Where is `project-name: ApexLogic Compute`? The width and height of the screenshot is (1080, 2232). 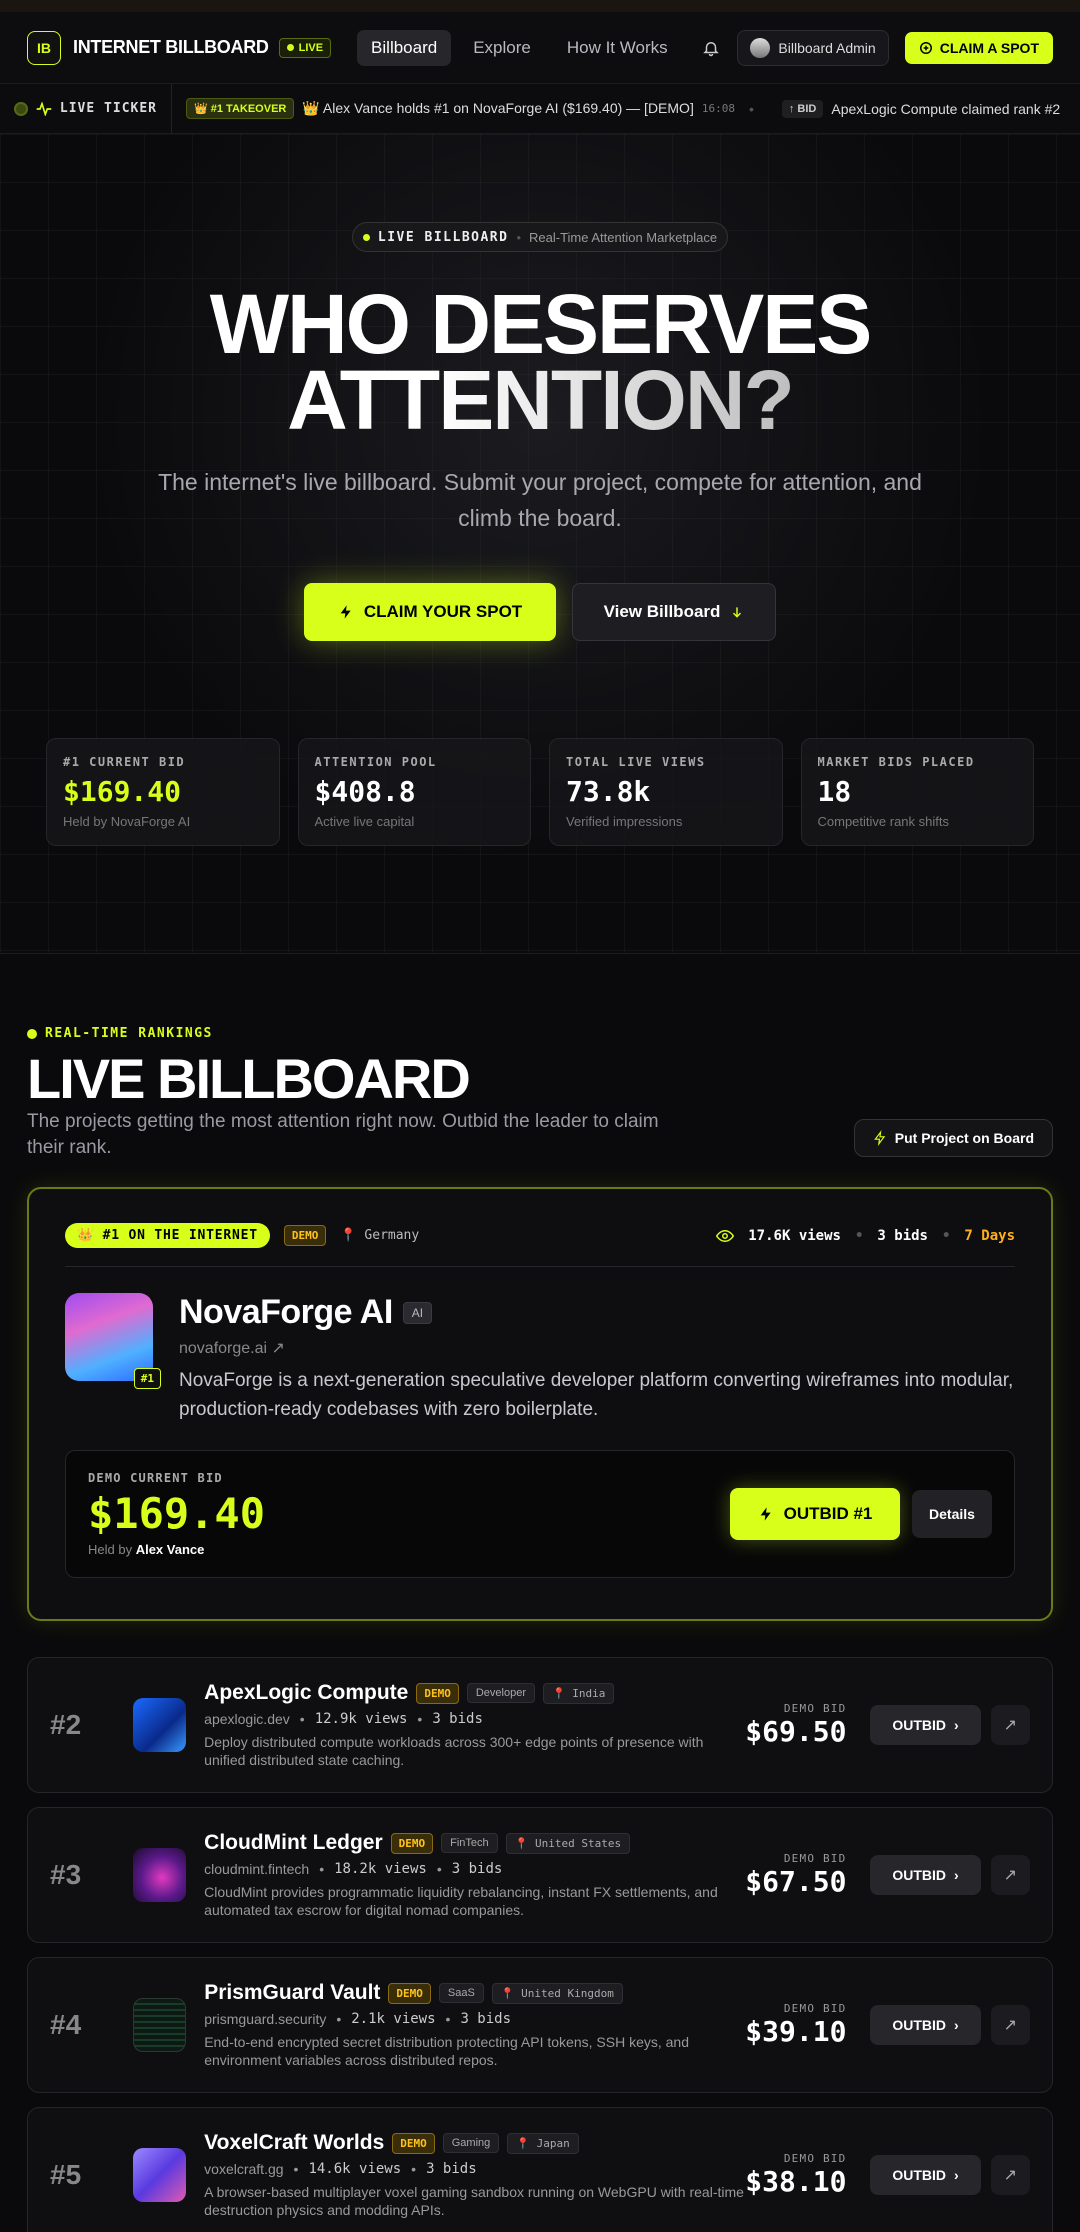 project-name: ApexLogic Compute is located at coordinates (306, 1693).